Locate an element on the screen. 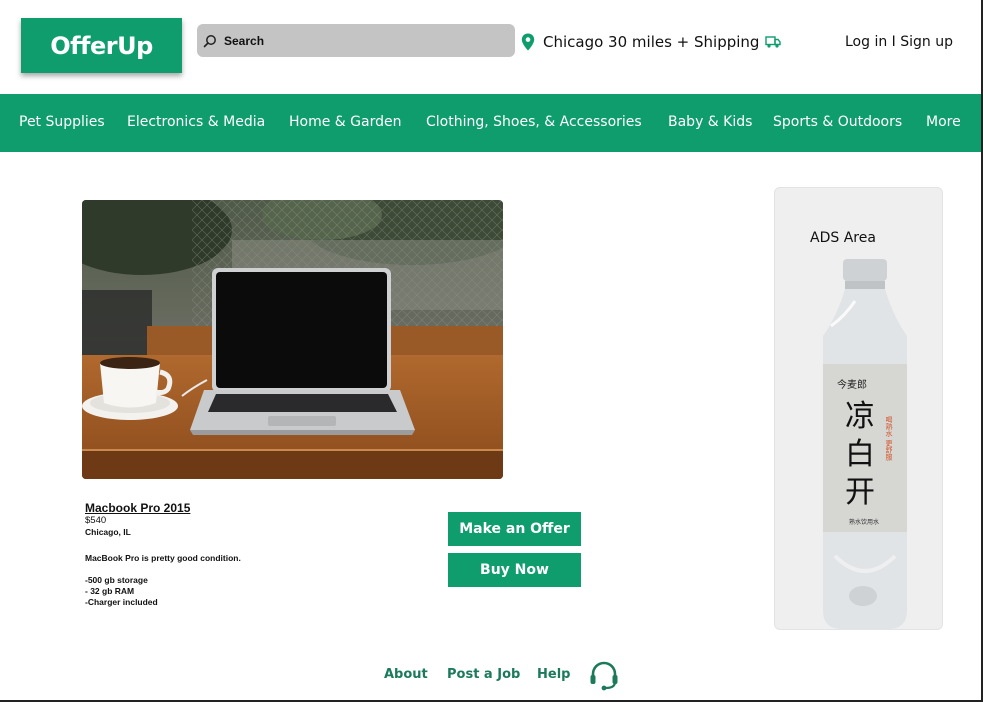  footer-post-job-link: Post a Job is located at coordinates (483, 674).